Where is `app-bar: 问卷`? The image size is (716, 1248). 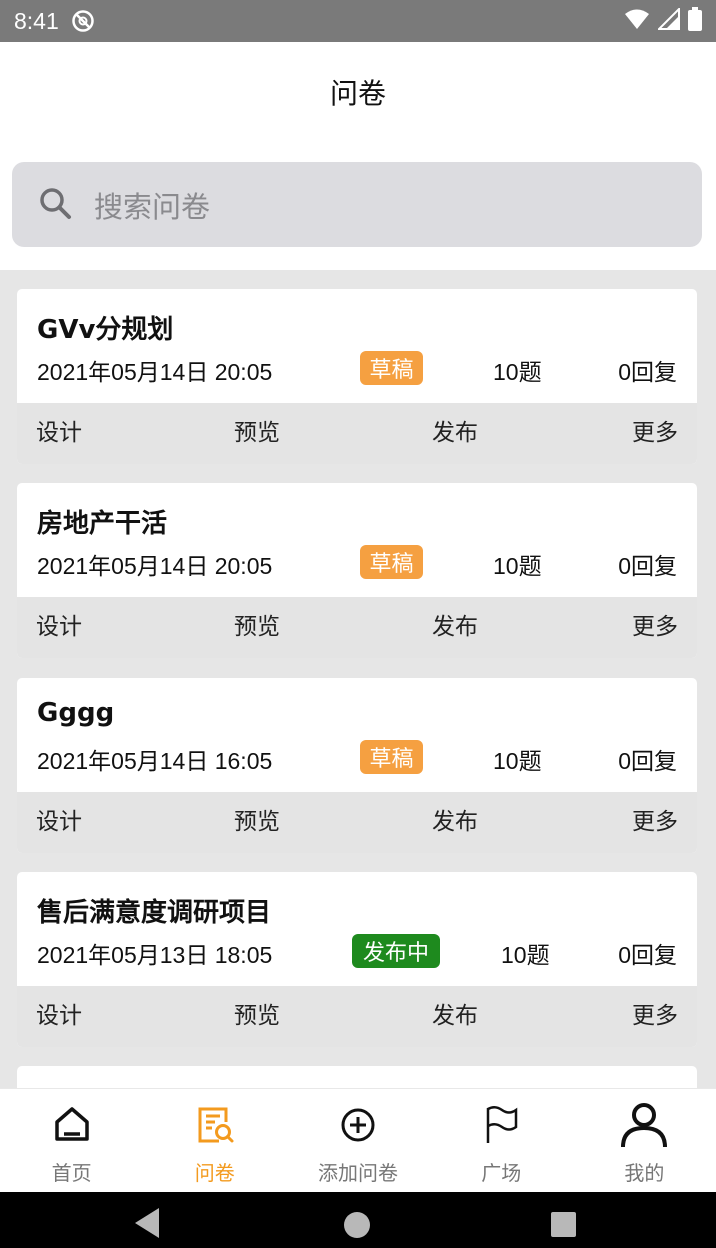
app-bar: 问卷 is located at coordinates (358, 92).